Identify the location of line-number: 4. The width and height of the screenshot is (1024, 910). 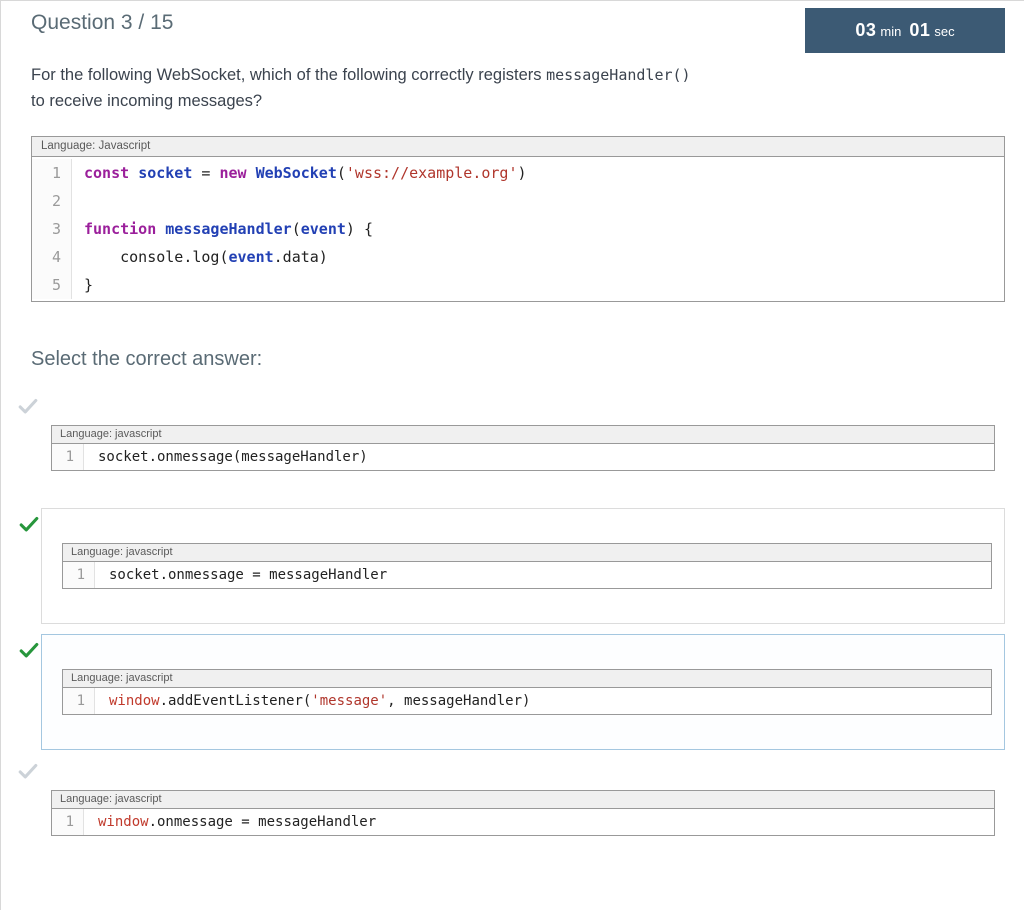
(52, 256).